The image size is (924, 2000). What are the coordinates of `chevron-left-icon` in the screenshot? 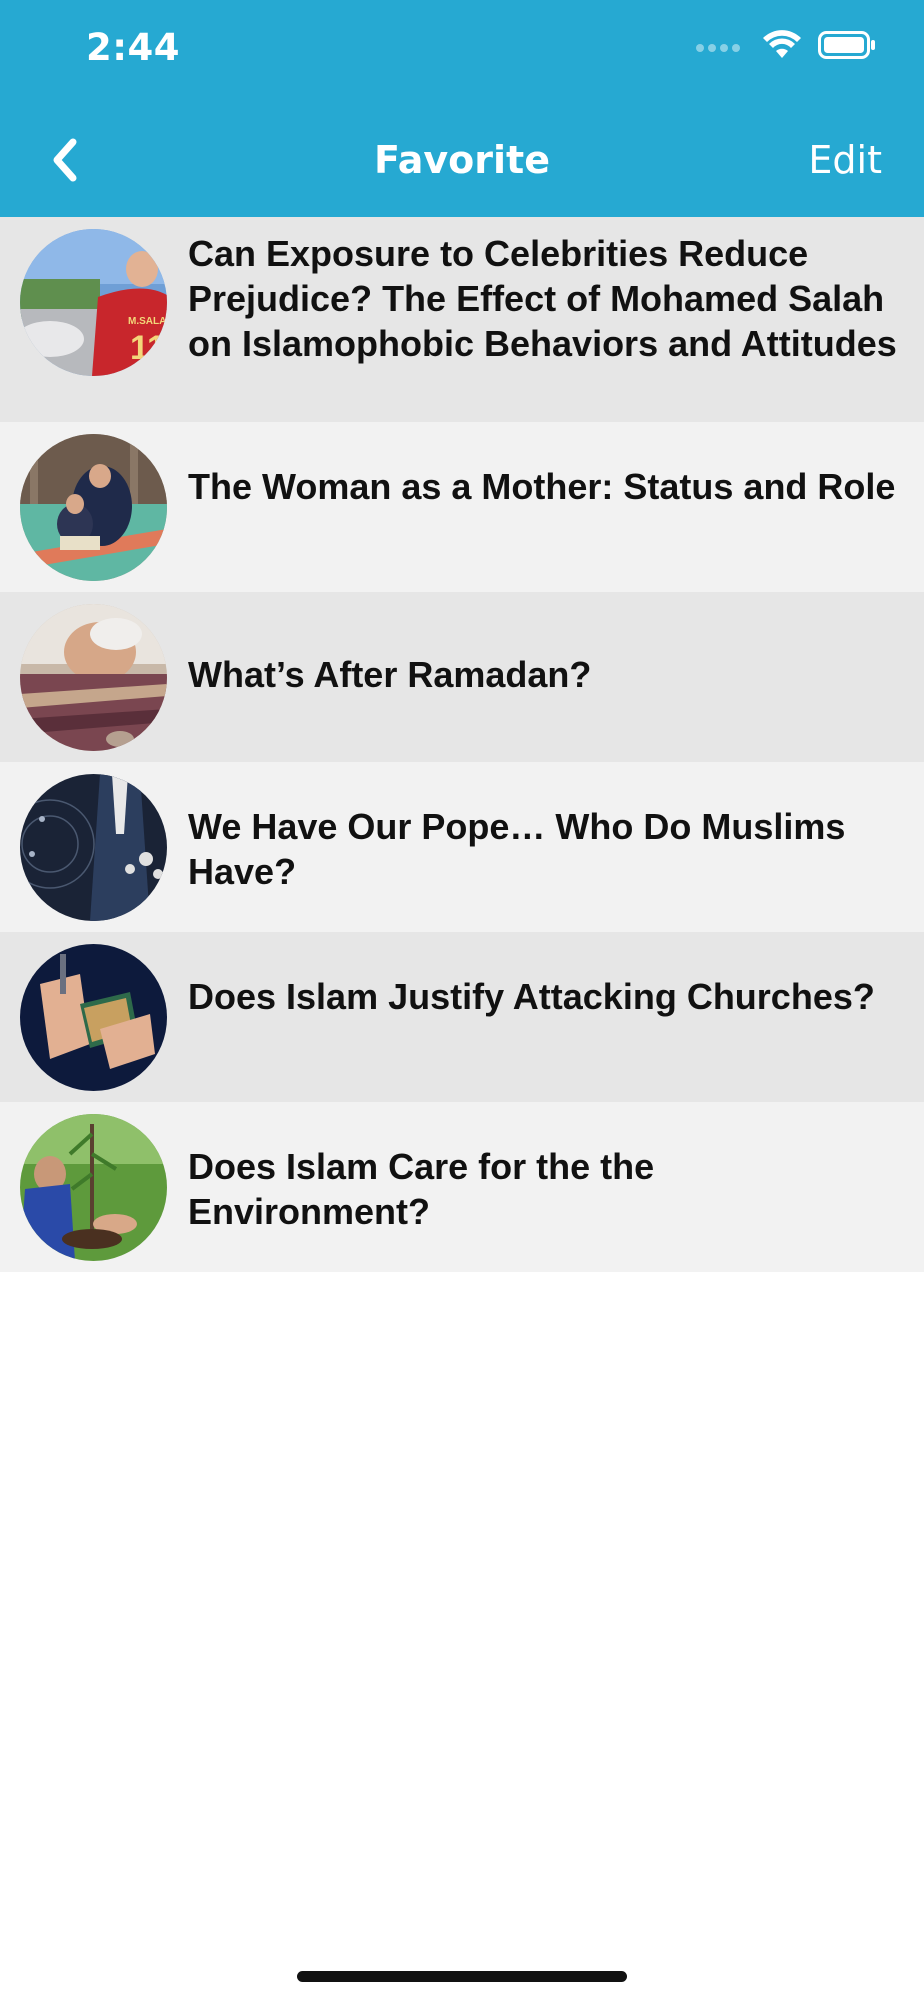 It's located at (65, 160).